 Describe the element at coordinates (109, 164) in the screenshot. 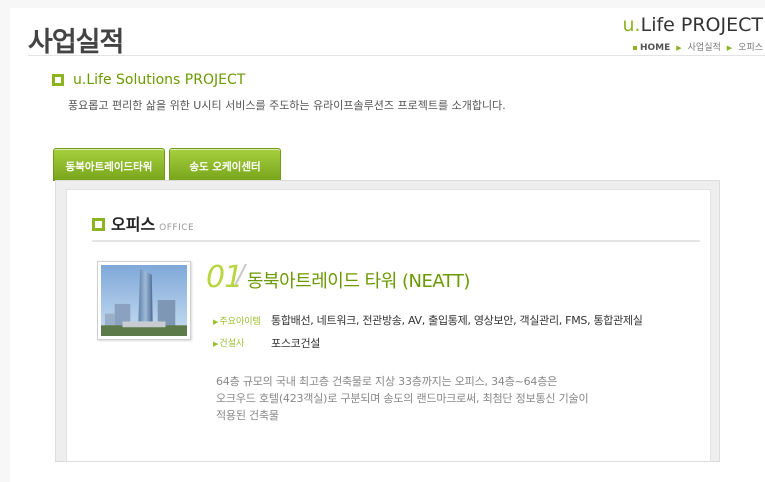

I see `tab-neatt: 동북아트레이드타워` at that location.